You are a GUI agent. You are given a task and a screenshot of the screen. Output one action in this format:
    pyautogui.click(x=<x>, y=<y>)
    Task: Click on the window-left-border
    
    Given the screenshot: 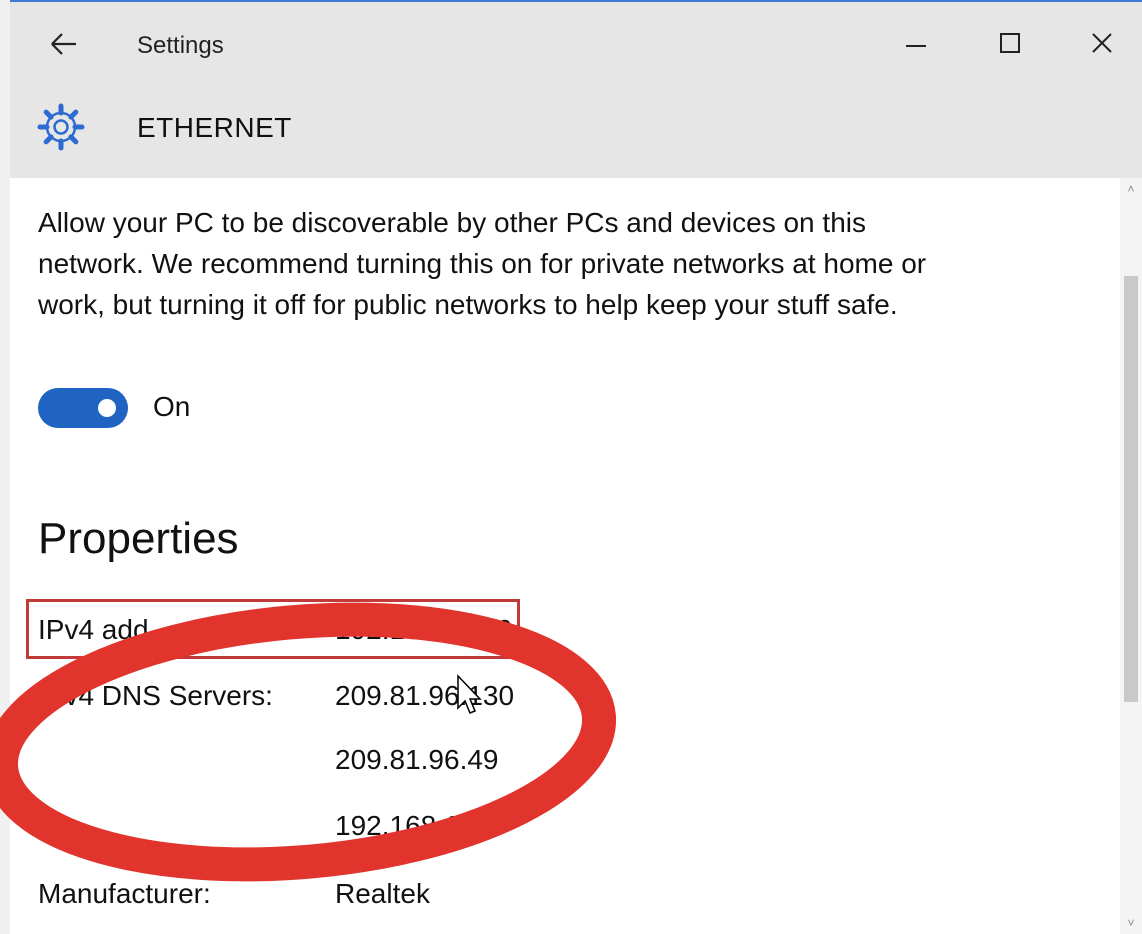 What is the action you would take?
    pyautogui.click(x=5, y=467)
    